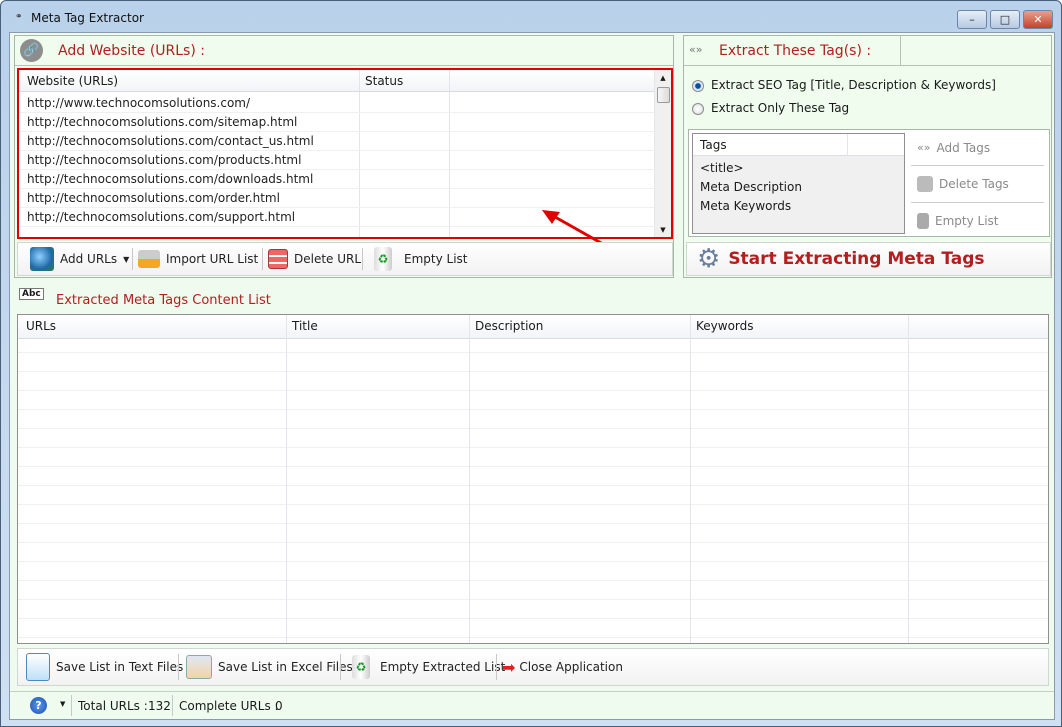  Describe the element at coordinates (384, 81) in the screenshot. I see `column-status: Status` at that location.